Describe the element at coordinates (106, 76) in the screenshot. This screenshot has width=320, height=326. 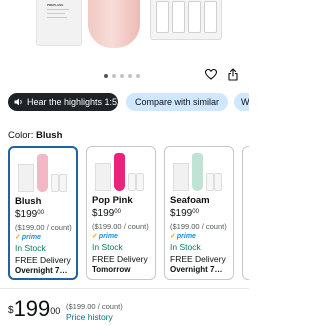
I see `carousel-dot-active` at that location.